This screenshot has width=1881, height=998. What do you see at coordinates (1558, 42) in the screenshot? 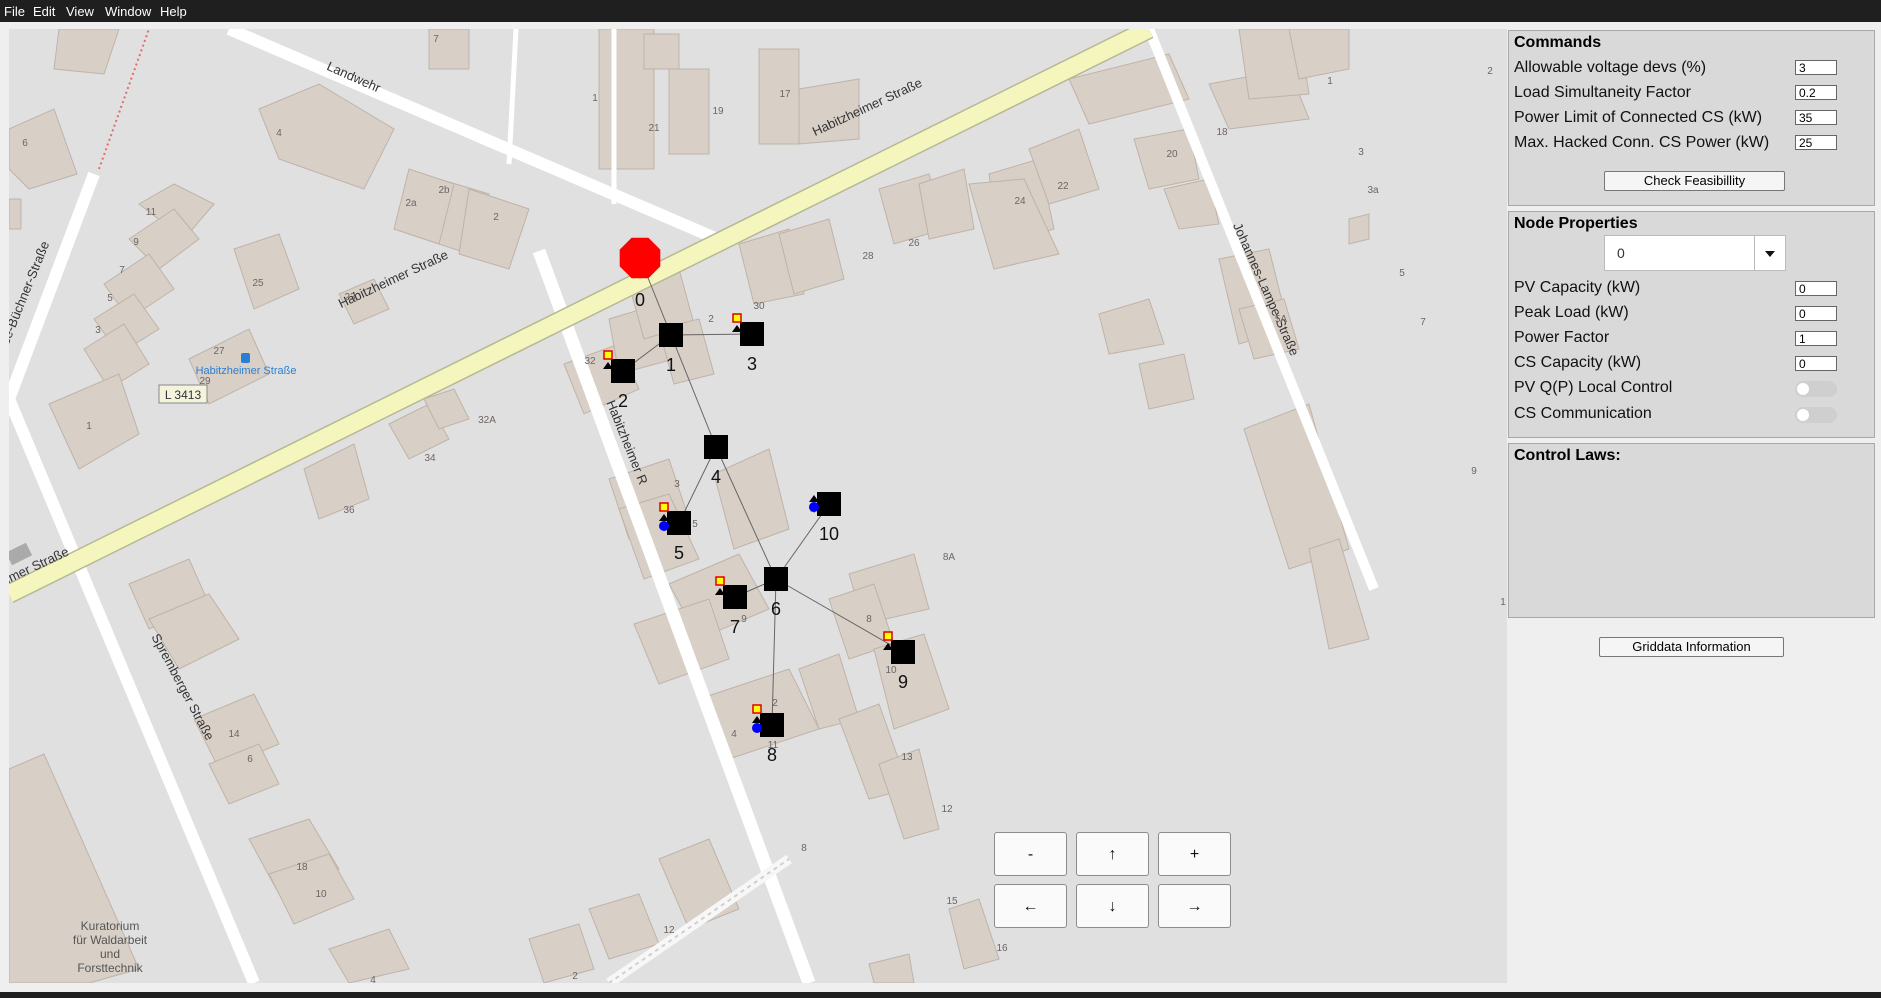
I see `commands-title: Commands` at bounding box center [1558, 42].